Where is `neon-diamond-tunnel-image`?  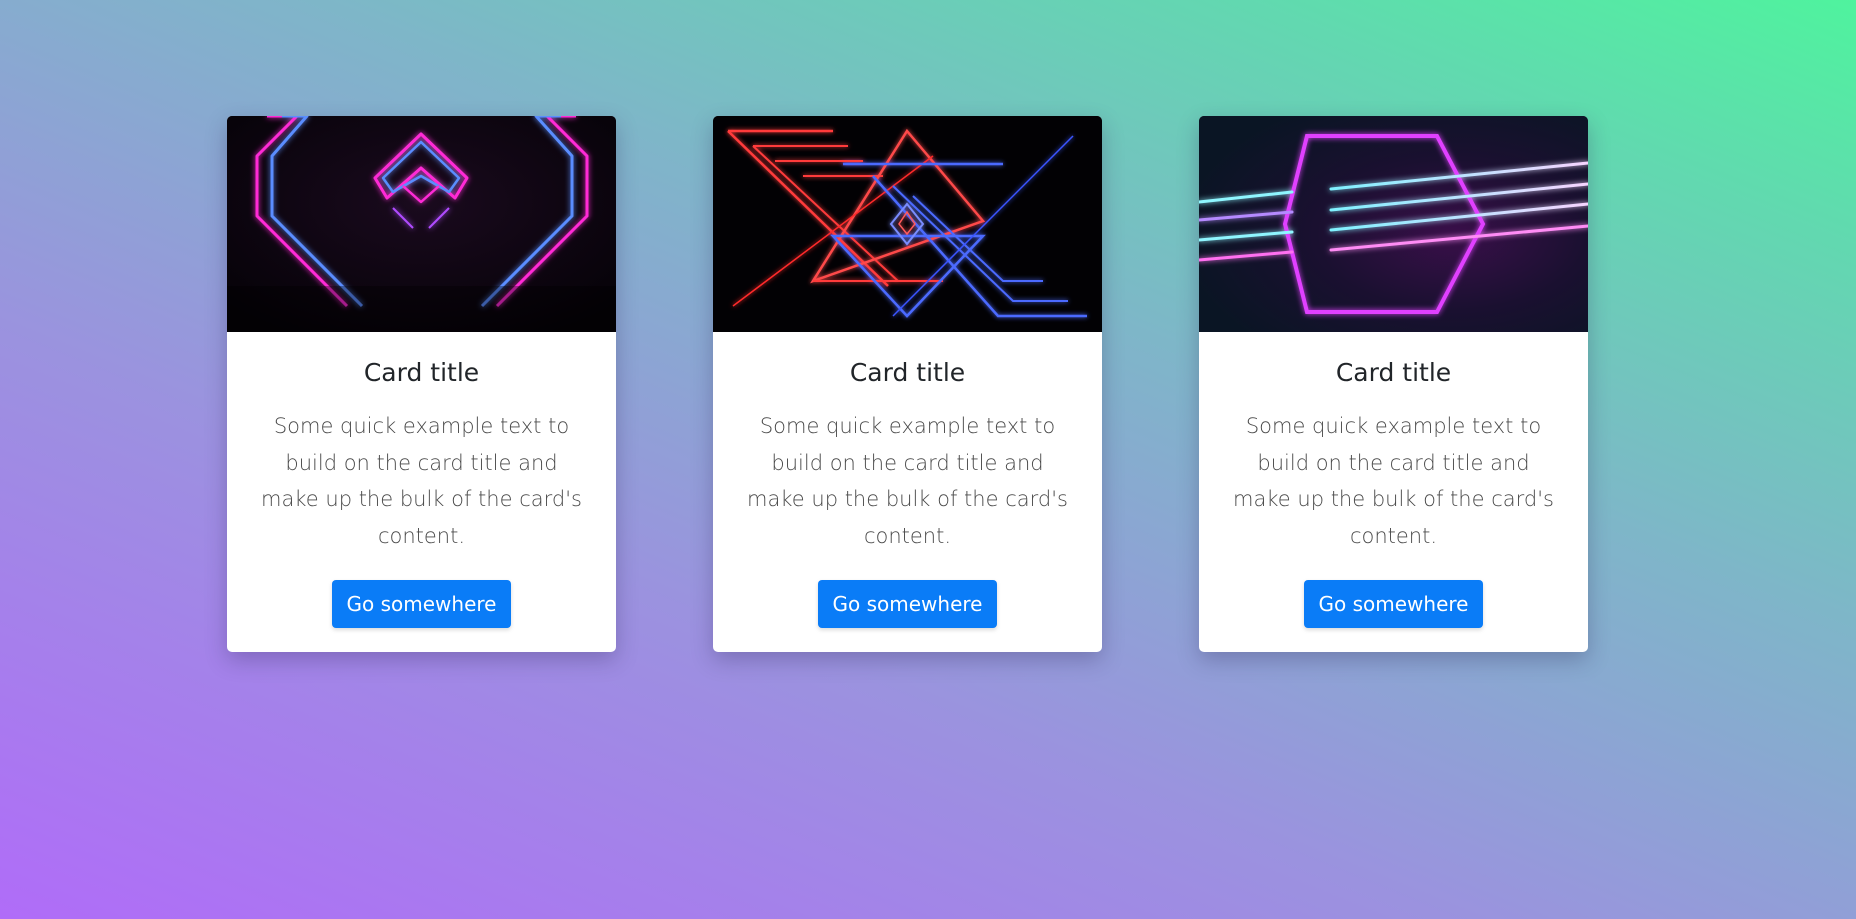 neon-diamond-tunnel-image is located at coordinates (421, 224).